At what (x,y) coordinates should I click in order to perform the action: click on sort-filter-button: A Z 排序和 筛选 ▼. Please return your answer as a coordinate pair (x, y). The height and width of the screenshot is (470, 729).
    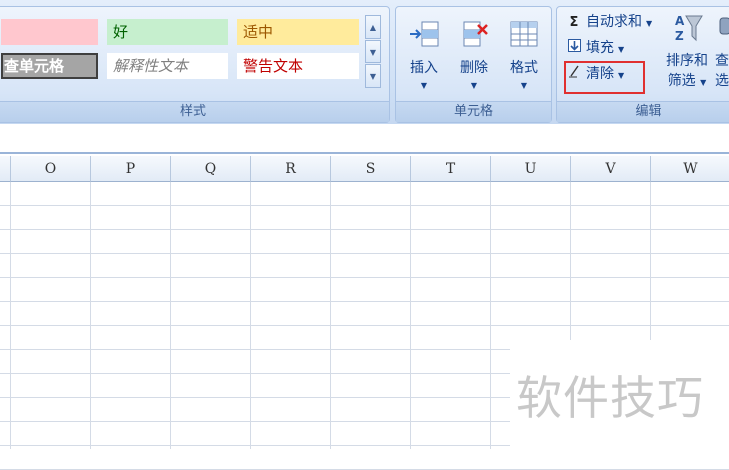
    Looking at the image, I should click on (687, 54).